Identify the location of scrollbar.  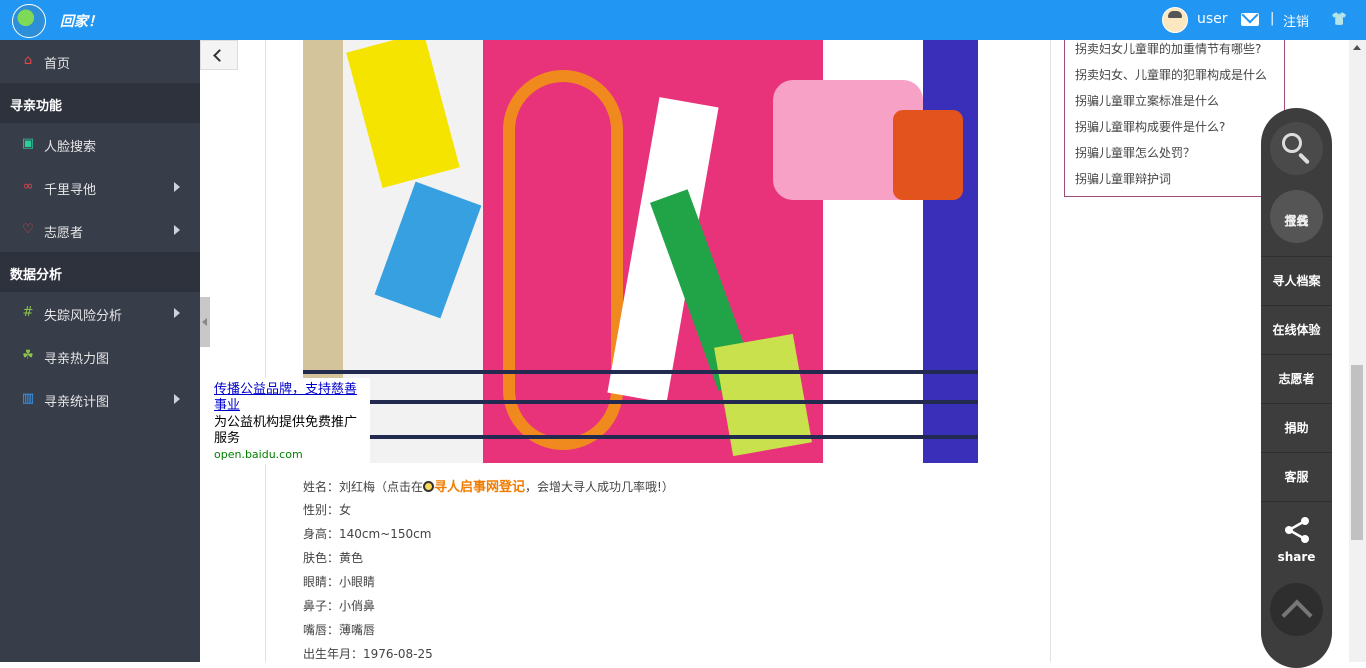
(1357, 351).